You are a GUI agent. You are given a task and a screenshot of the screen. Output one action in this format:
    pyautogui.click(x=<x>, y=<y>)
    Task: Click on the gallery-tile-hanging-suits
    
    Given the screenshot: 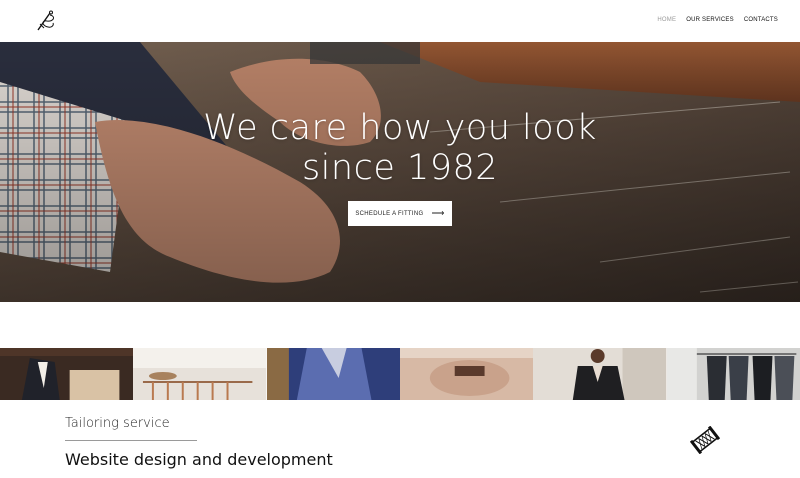 What is the action you would take?
    pyautogui.click(x=733, y=374)
    